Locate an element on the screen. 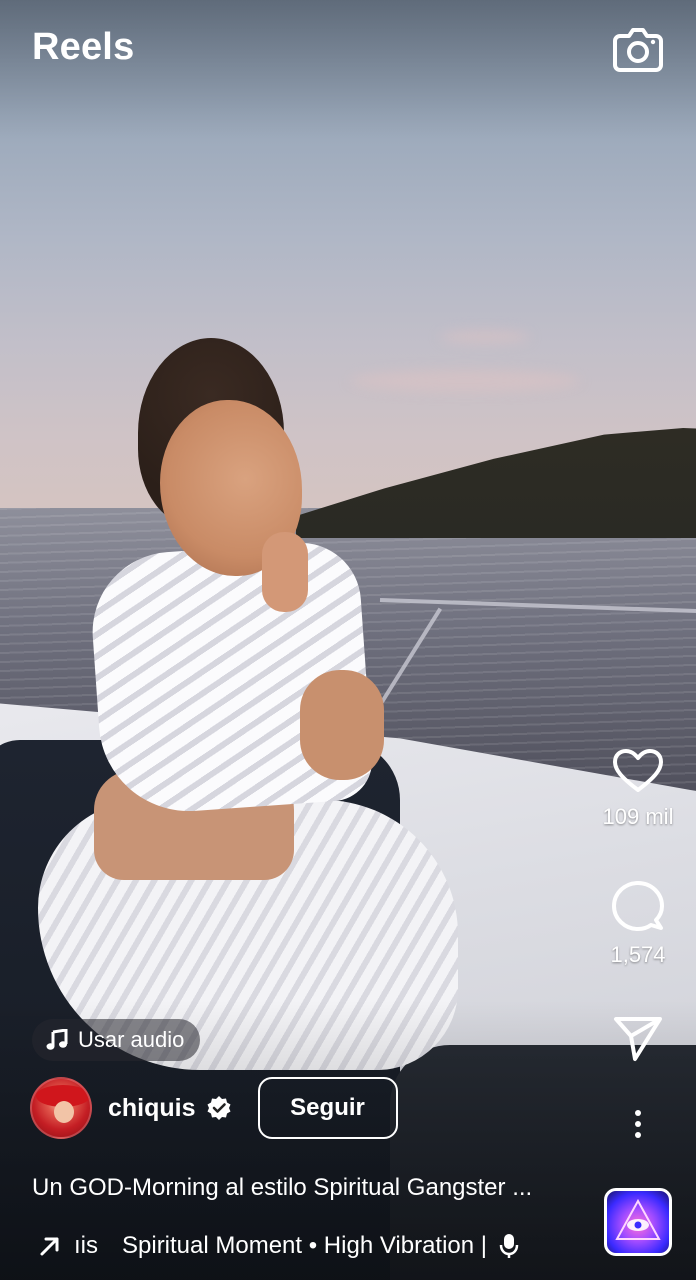  like-button: 109 mil is located at coordinates (638, 789).